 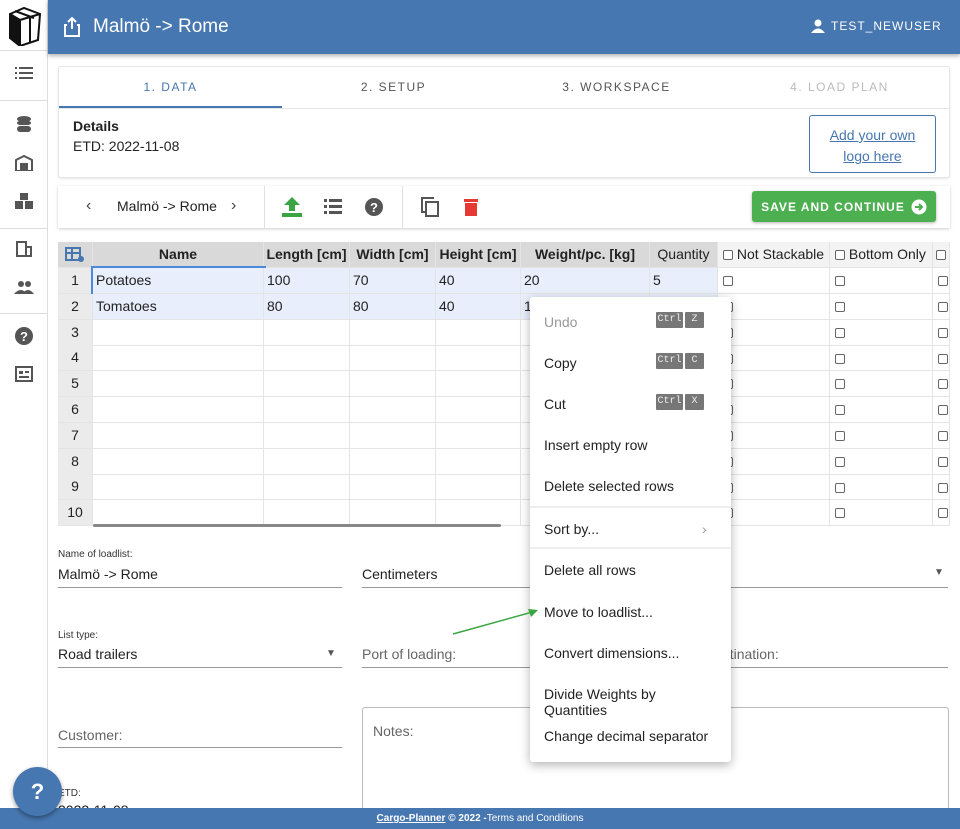 I want to click on warehouse-icon, so click(x=24, y=163).